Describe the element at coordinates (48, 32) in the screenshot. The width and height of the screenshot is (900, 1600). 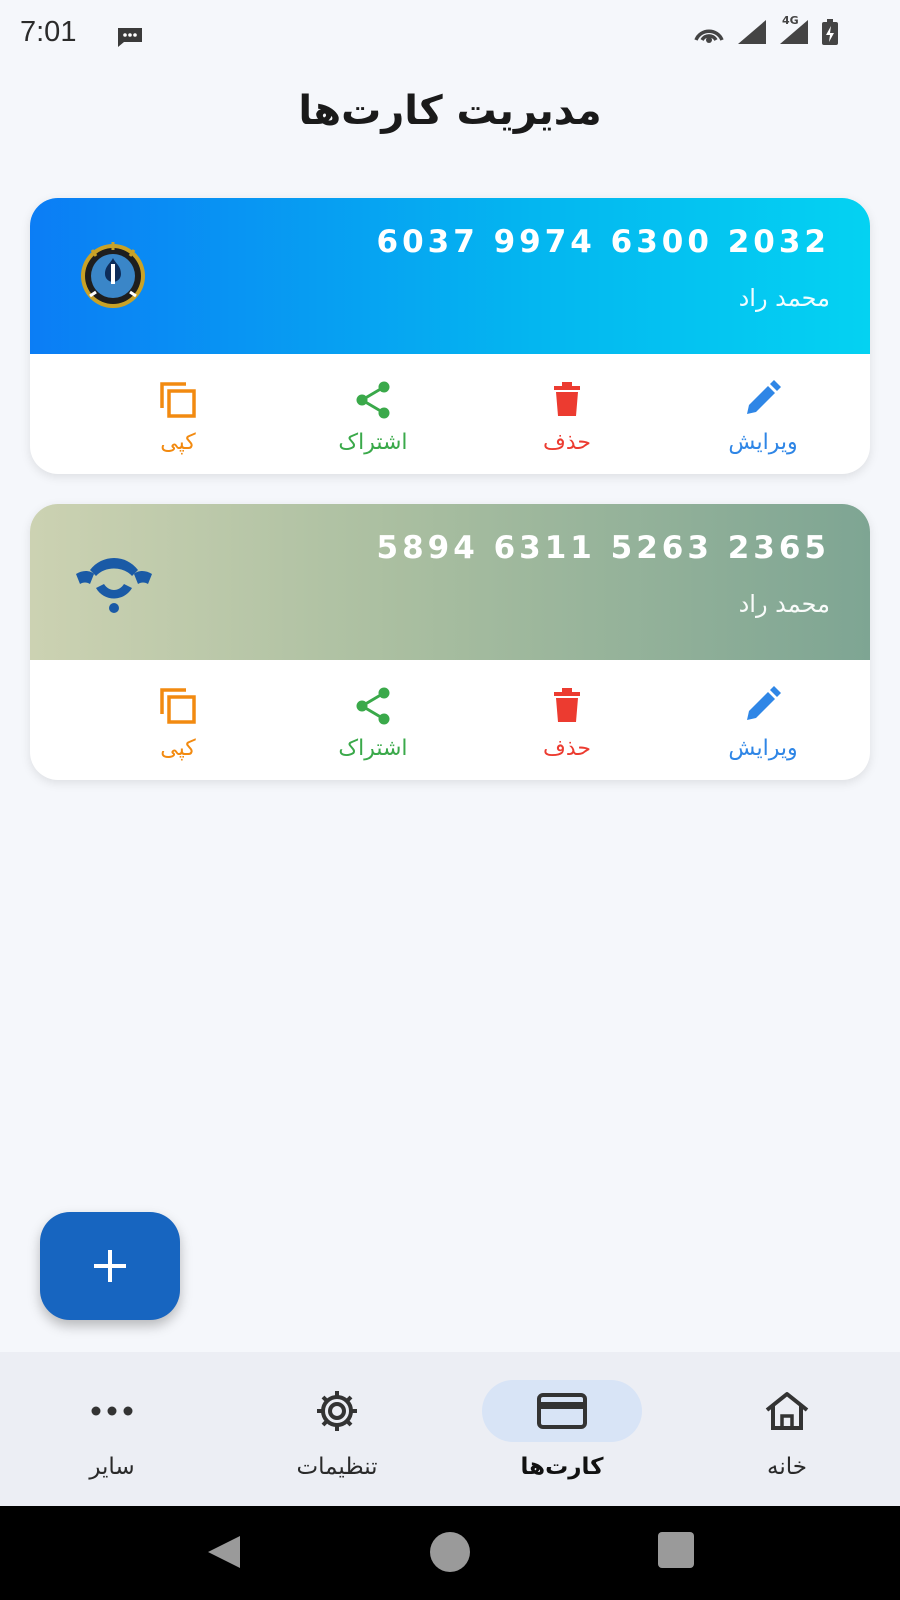
I see `status-time: 7:01` at that location.